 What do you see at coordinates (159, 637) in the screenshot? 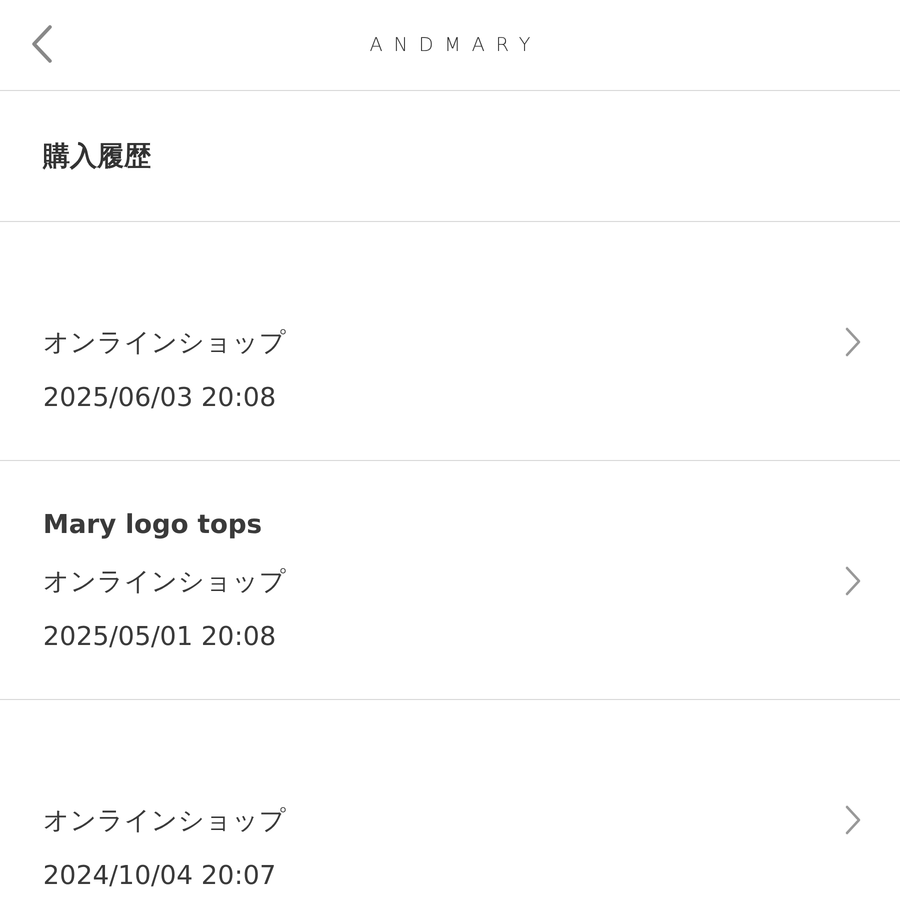
I see `order-date: 2025/05/01 20:08` at bounding box center [159, 637].